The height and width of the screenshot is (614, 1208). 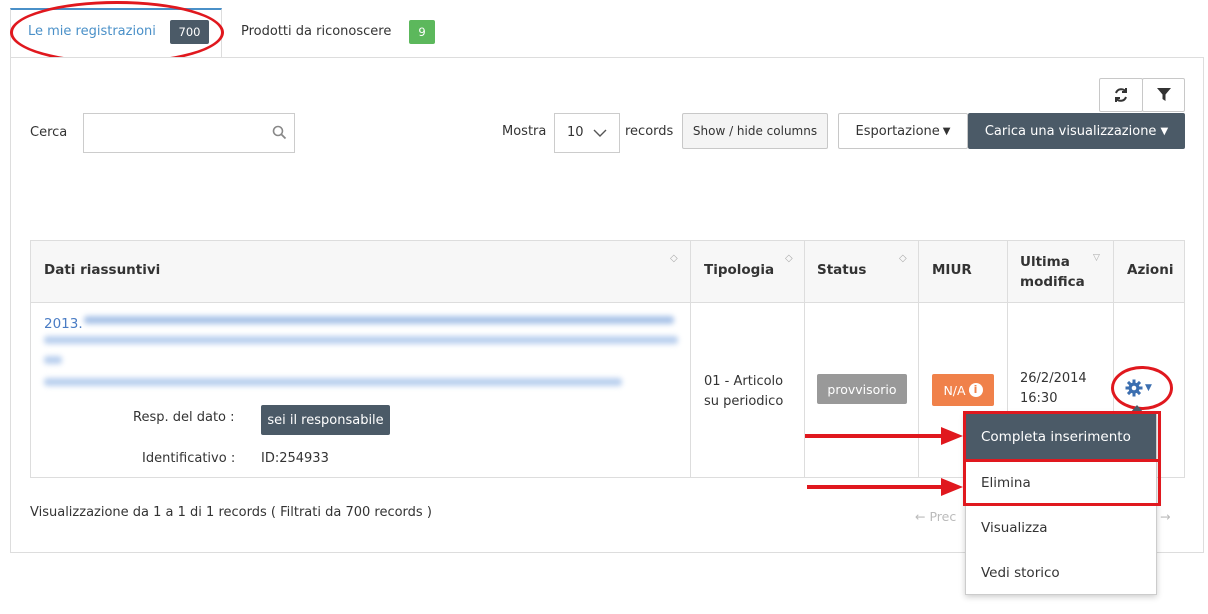 What do you see at coordinates (1062, 436) in the screenshot?
I see `highlight-box-completa` at bounding box center [1062, 436].